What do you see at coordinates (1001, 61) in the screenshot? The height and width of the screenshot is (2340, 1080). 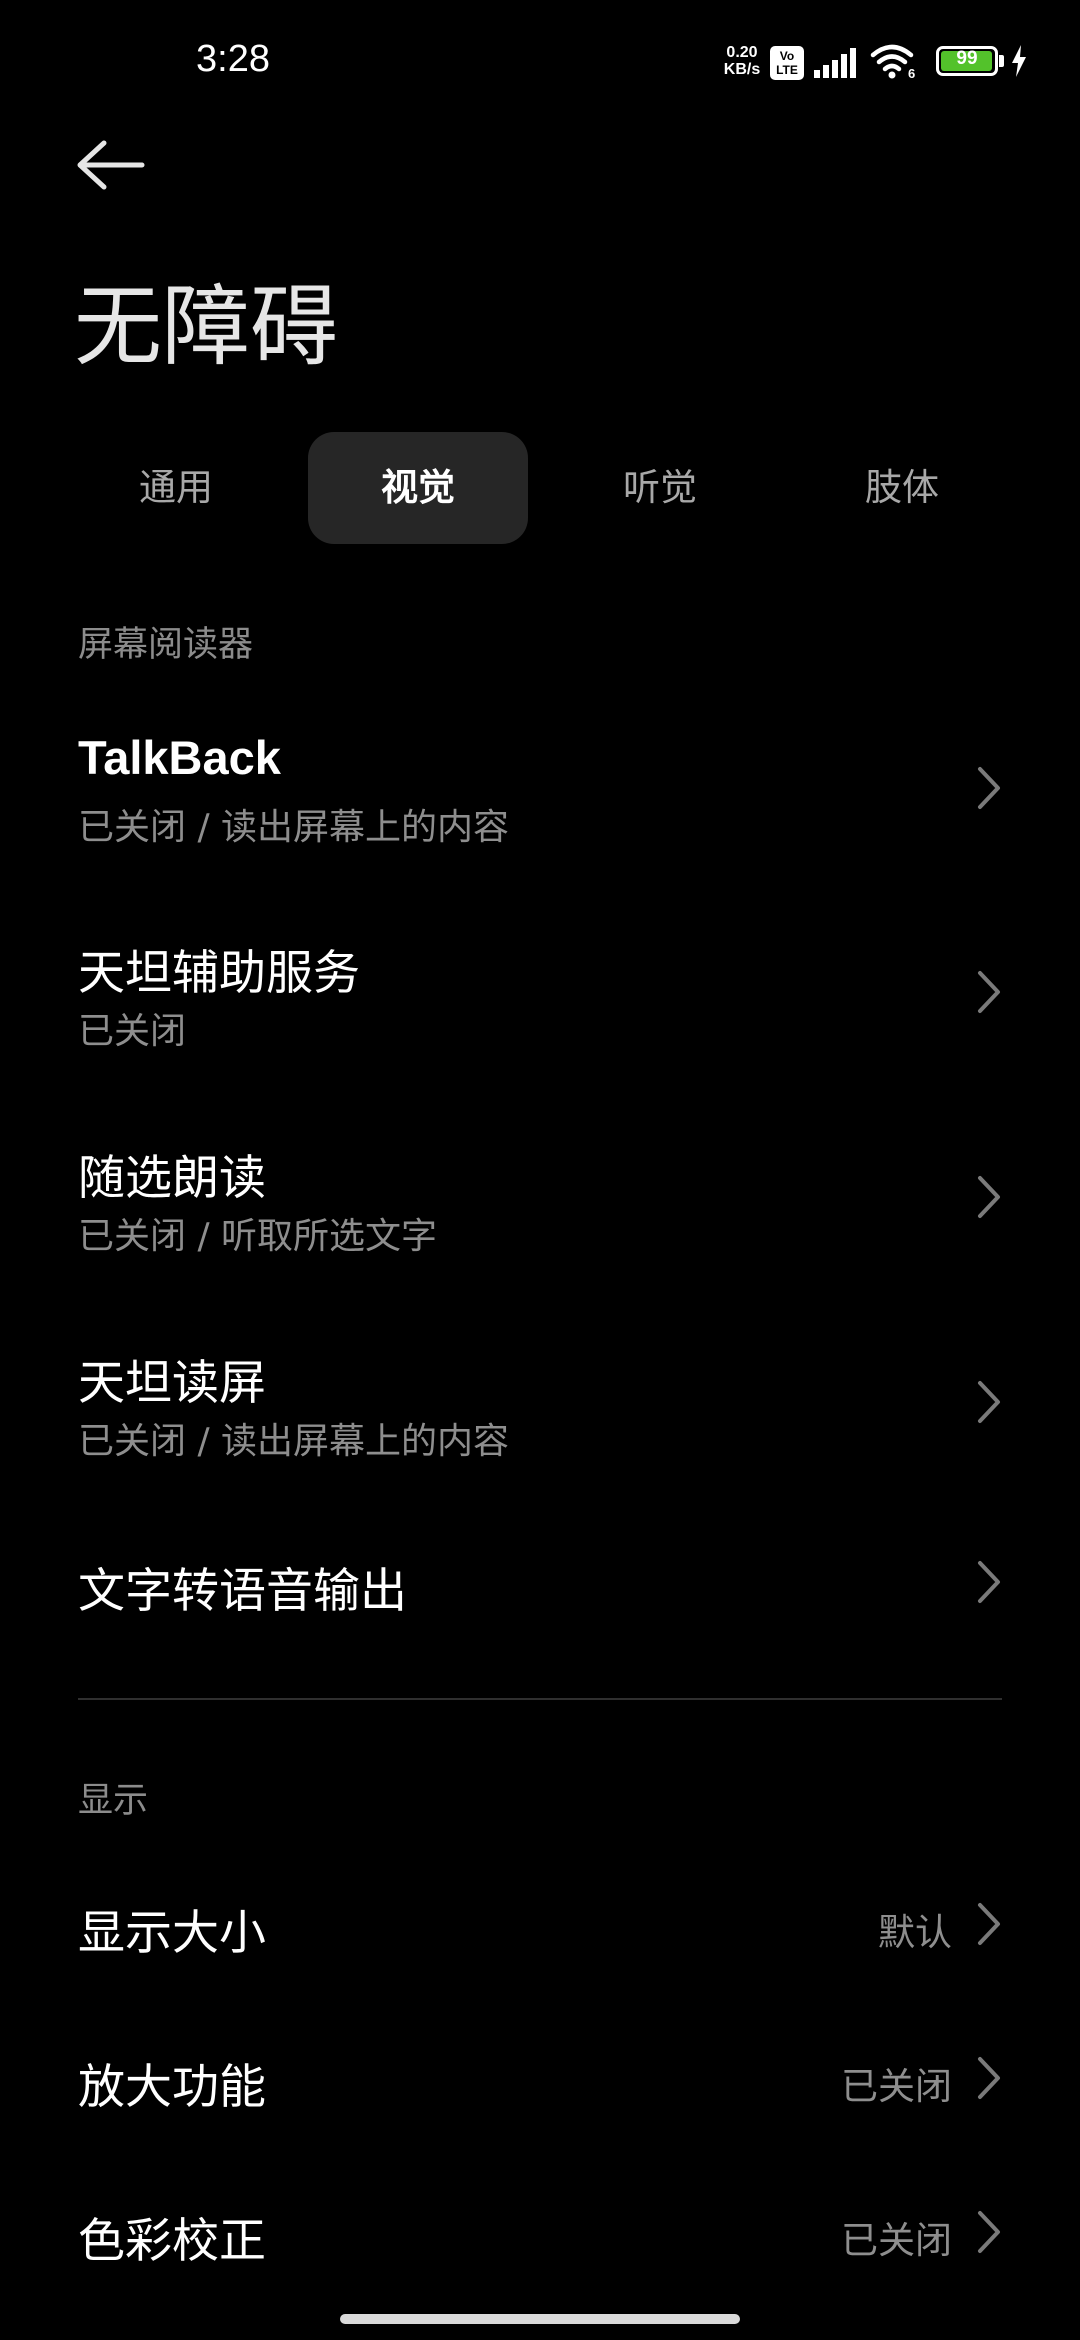 I see `battery-cap` at bounding box center [1001, 61].